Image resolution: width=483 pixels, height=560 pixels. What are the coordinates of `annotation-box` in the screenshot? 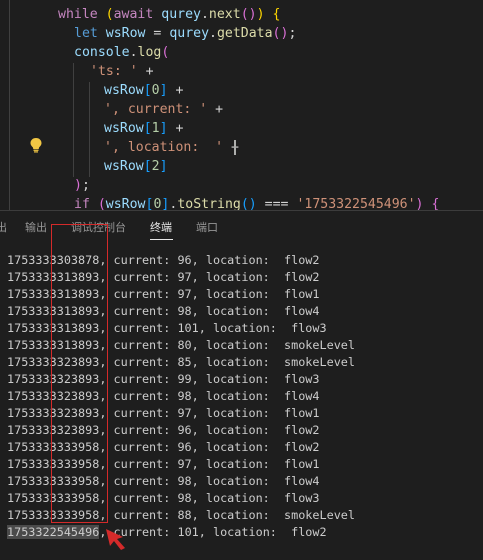 It's located at (79, 373).